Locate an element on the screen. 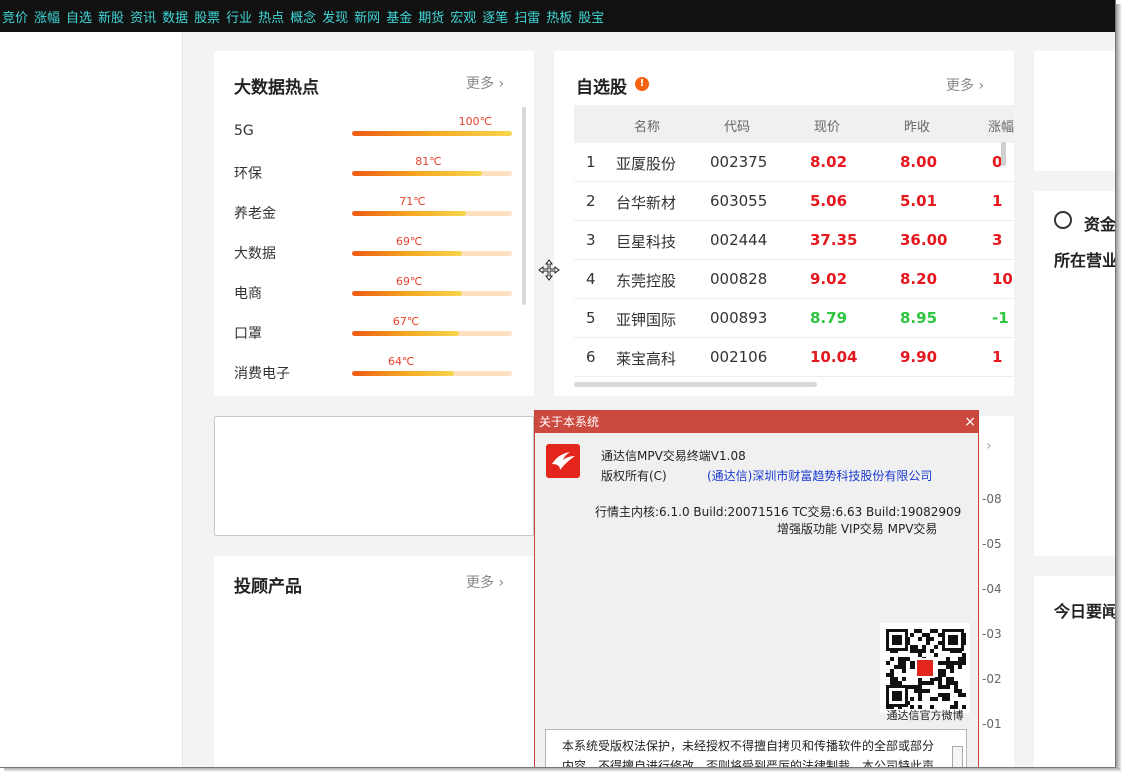 This screenshot has width=1124, height=772. nav-item: 行业 is located at coordinates (242, 16).